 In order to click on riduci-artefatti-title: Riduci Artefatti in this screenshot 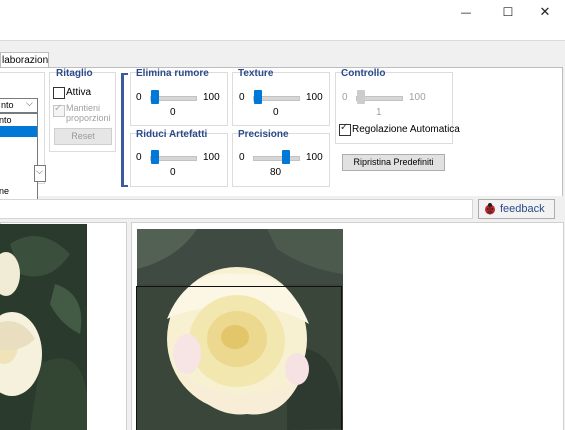, I will do `click(172, 134)`.